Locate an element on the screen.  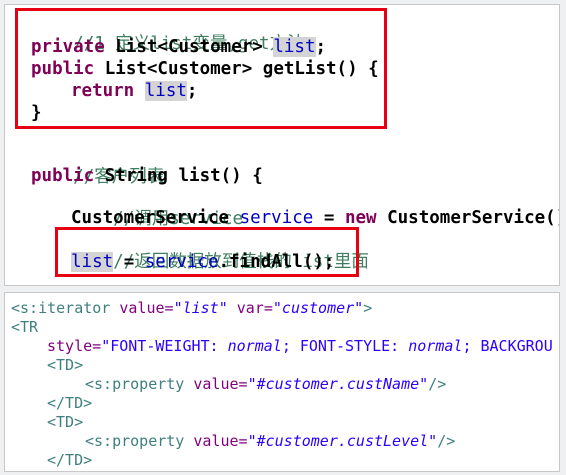
attribute-value: "list" is located at coordinates (200, 308).